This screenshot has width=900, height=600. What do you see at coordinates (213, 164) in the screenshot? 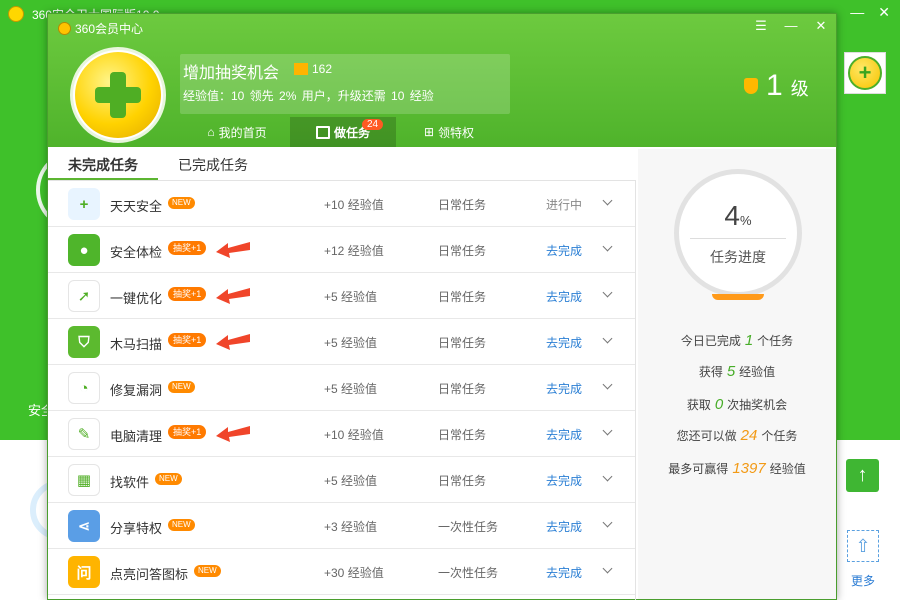
I see `subtab-completed: 已完成任务` at bounding box center [213, 164].